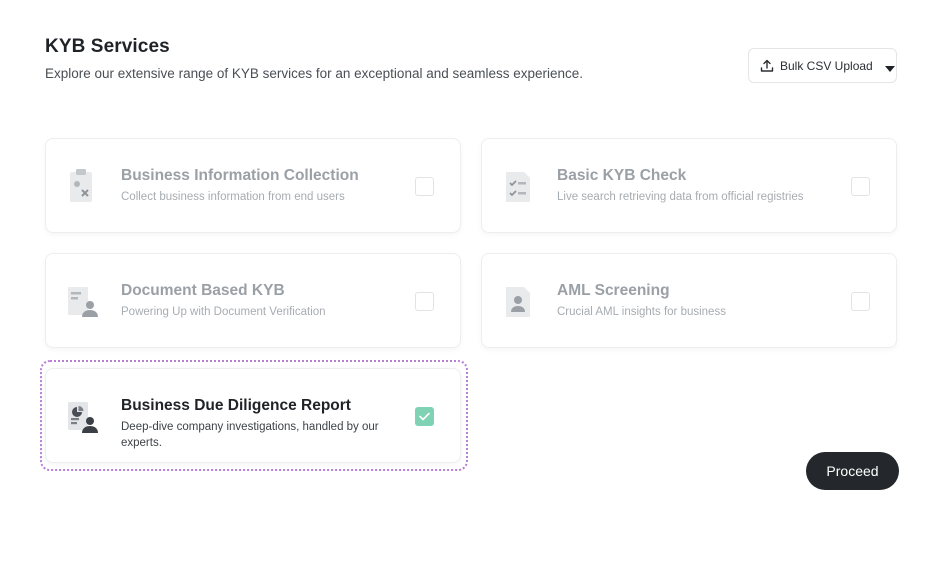  I want to click on document-user-icon, so click(83, 302).